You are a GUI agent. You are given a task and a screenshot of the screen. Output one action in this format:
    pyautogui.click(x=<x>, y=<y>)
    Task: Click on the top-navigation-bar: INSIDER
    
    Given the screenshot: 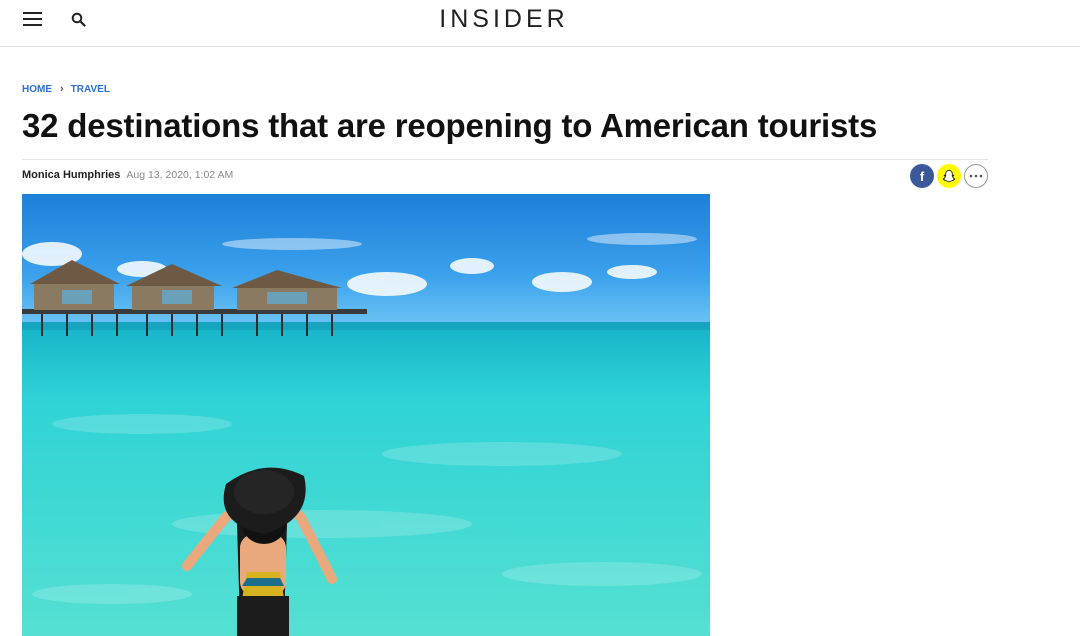 What is the action you would take?
    pyautogui.click(x=540, y=23)
    